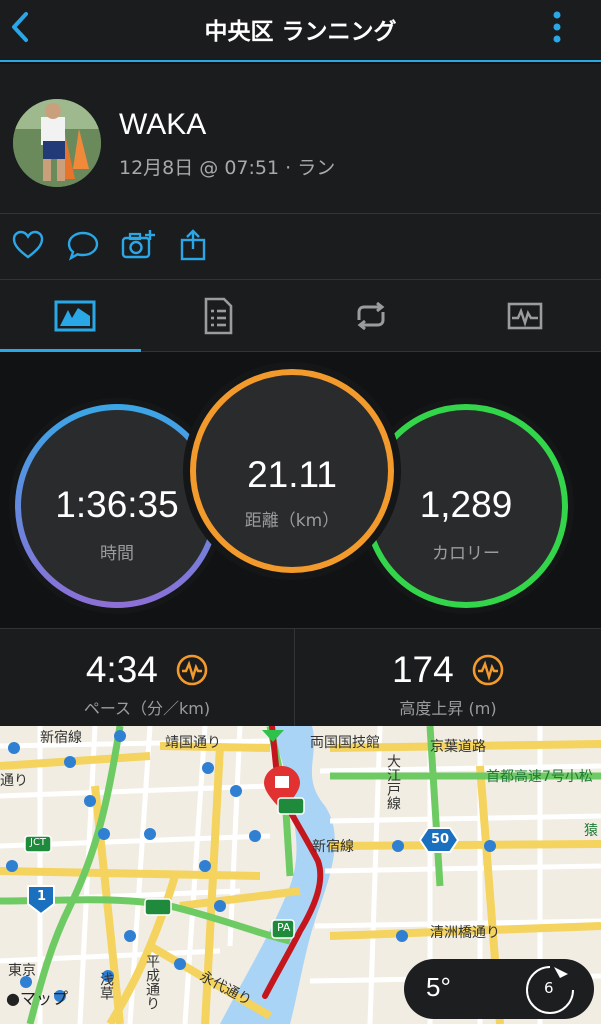 Image resolution: width=601 pixels, height=1024 pixels. Describe the element at coordinates (106, 986) in the screenshot. I see `map-label-asakusa: 浅草` at that location.